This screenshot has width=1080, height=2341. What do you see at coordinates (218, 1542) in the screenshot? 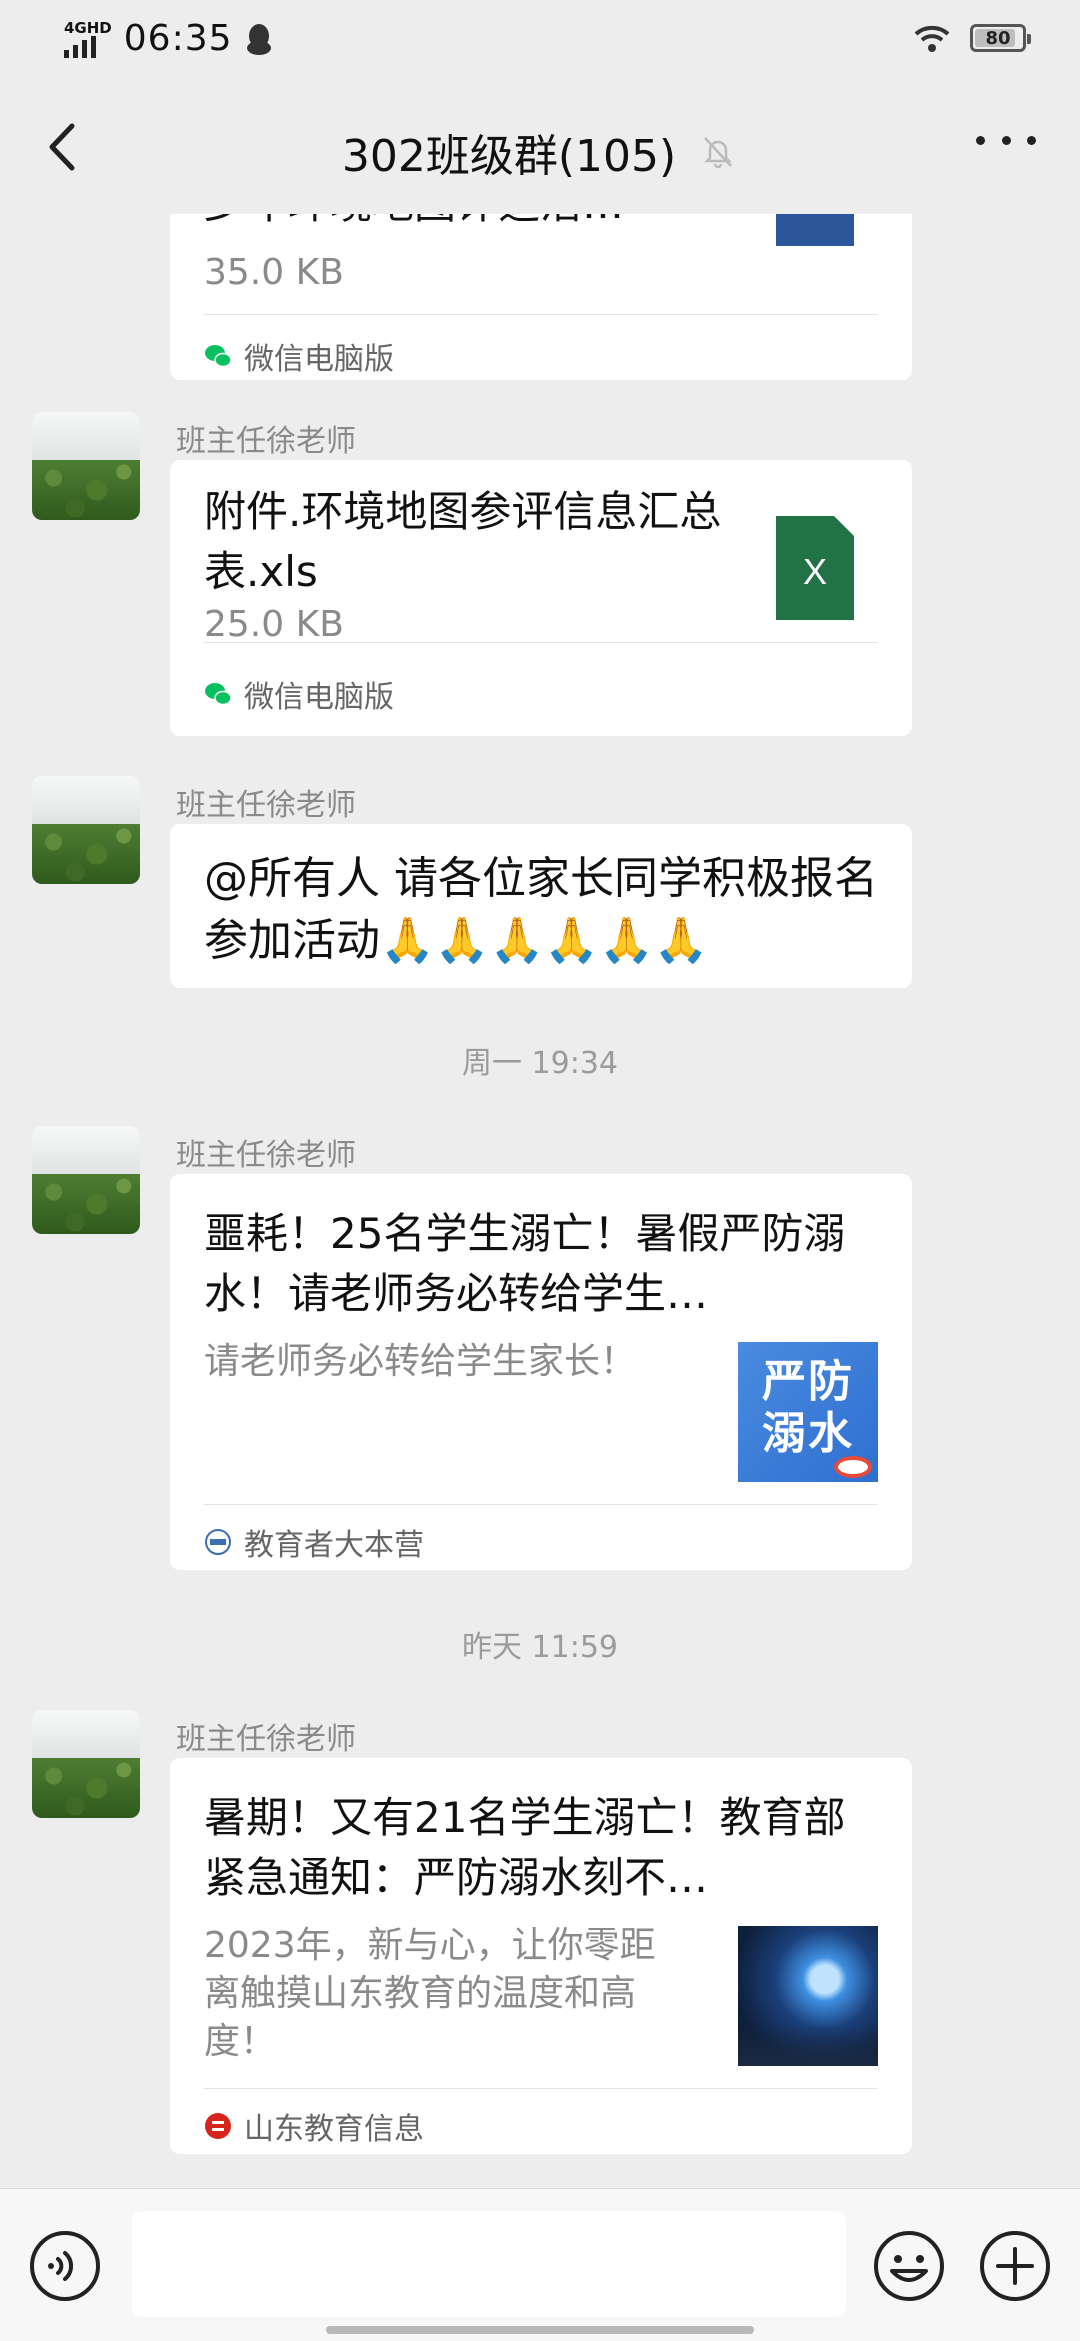
I see `education-logo-icon` at bounding box center [218, 1542].